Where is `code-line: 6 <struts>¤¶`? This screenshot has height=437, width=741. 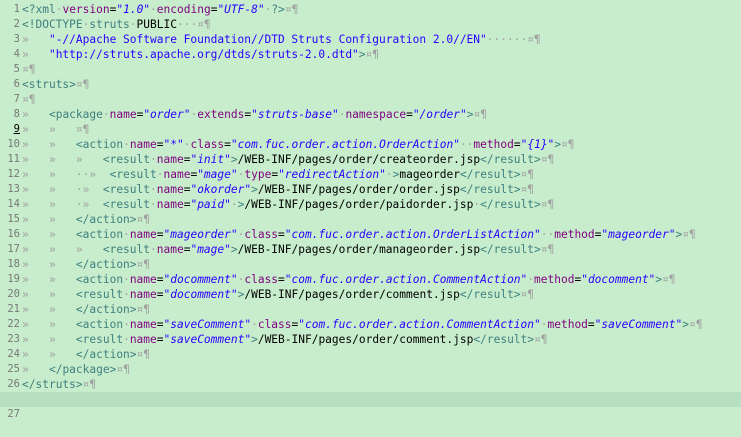
code-line: 6 <struts>¤¶ is located at coordinates (370, 84).